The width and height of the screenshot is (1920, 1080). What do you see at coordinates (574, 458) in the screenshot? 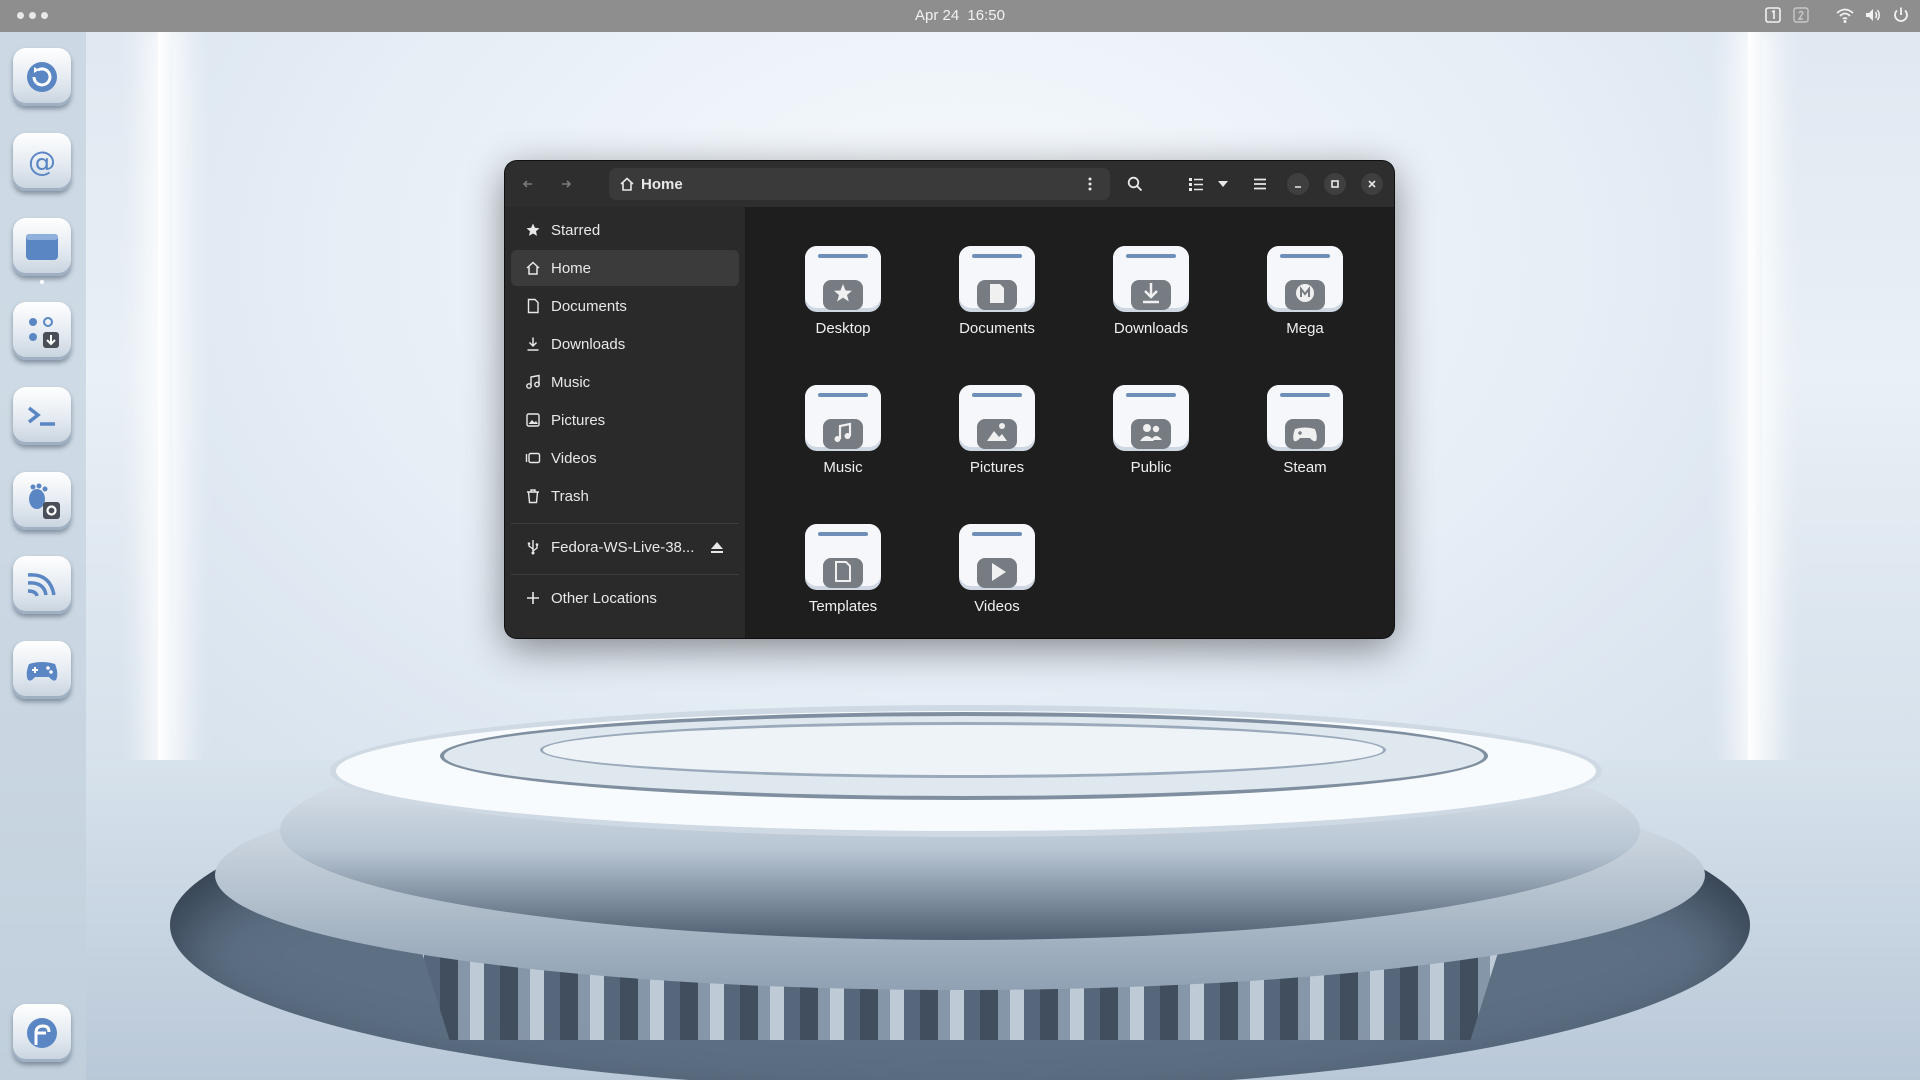
I see `sidebar-item-label: Videos` at bounding box center [574, 458].